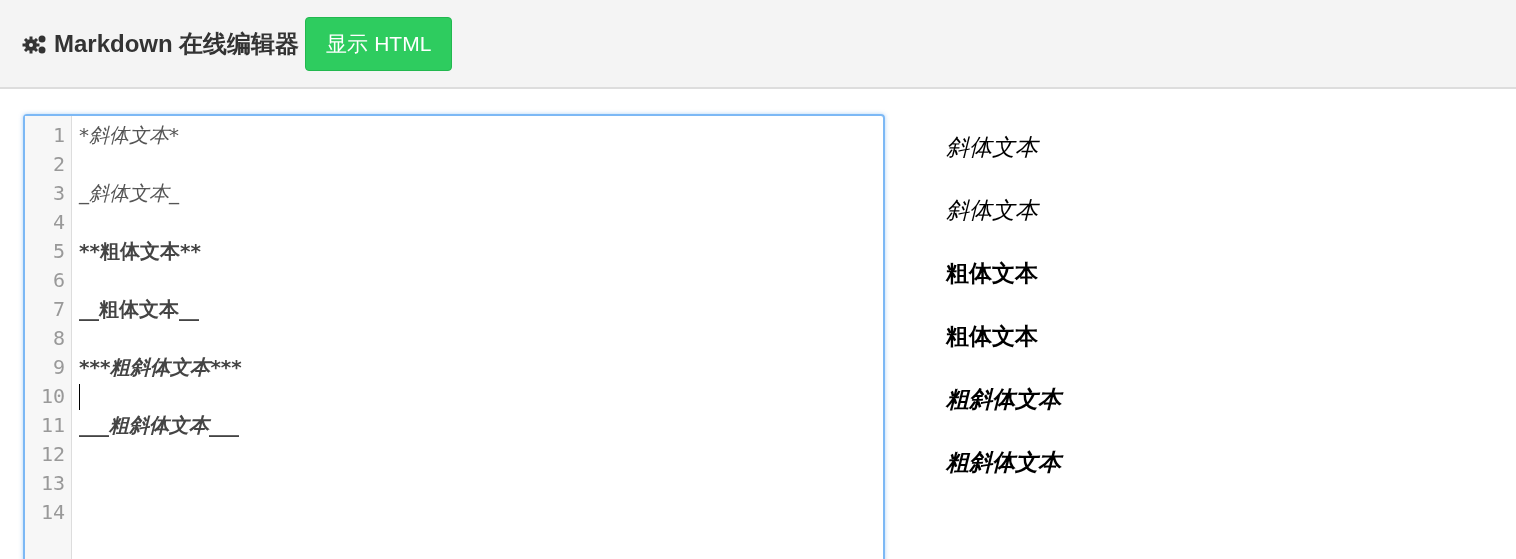 The width and height of the screenshot is (1516, 559). Describe the element at coordinates (52, 425) in the screenshot. I see `line-number: 11` at that location.